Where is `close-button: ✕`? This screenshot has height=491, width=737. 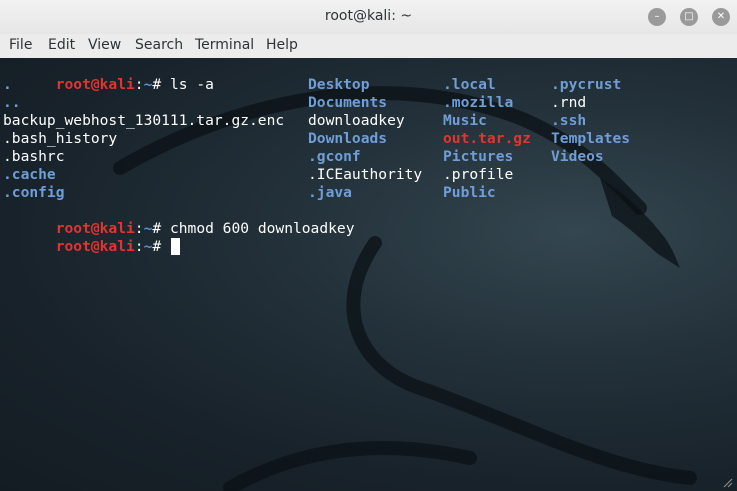
close-button: ✕ is located at coordinates (721, 17).